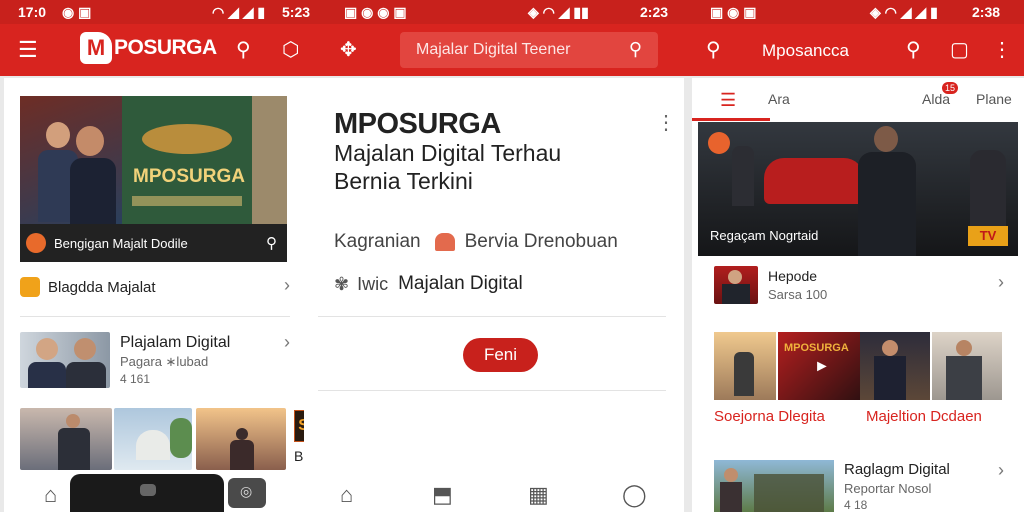 The height and width of the screenshot is (512, 1024). Describe the element at coordinates (913, 50) in the screenshot. I see `search-settings-icon: ⚲` at that location.